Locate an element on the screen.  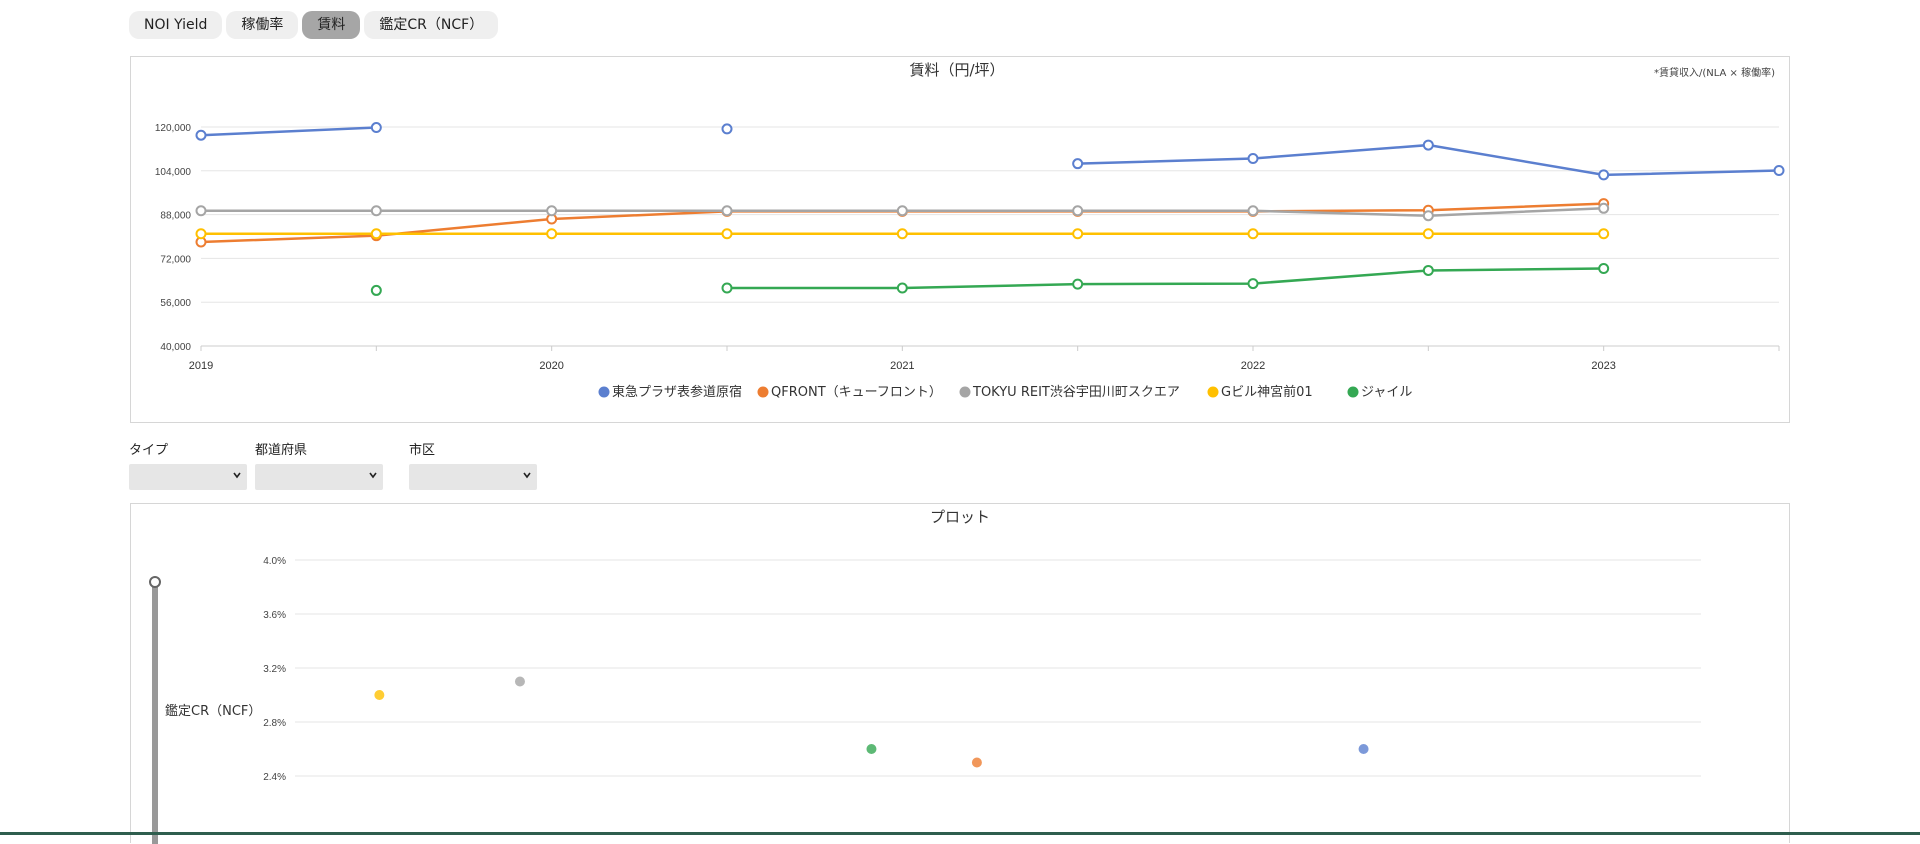
line-chart-note: *賃貸収入/(NLA × 稼働率) is located at coordinates (1714, 72).